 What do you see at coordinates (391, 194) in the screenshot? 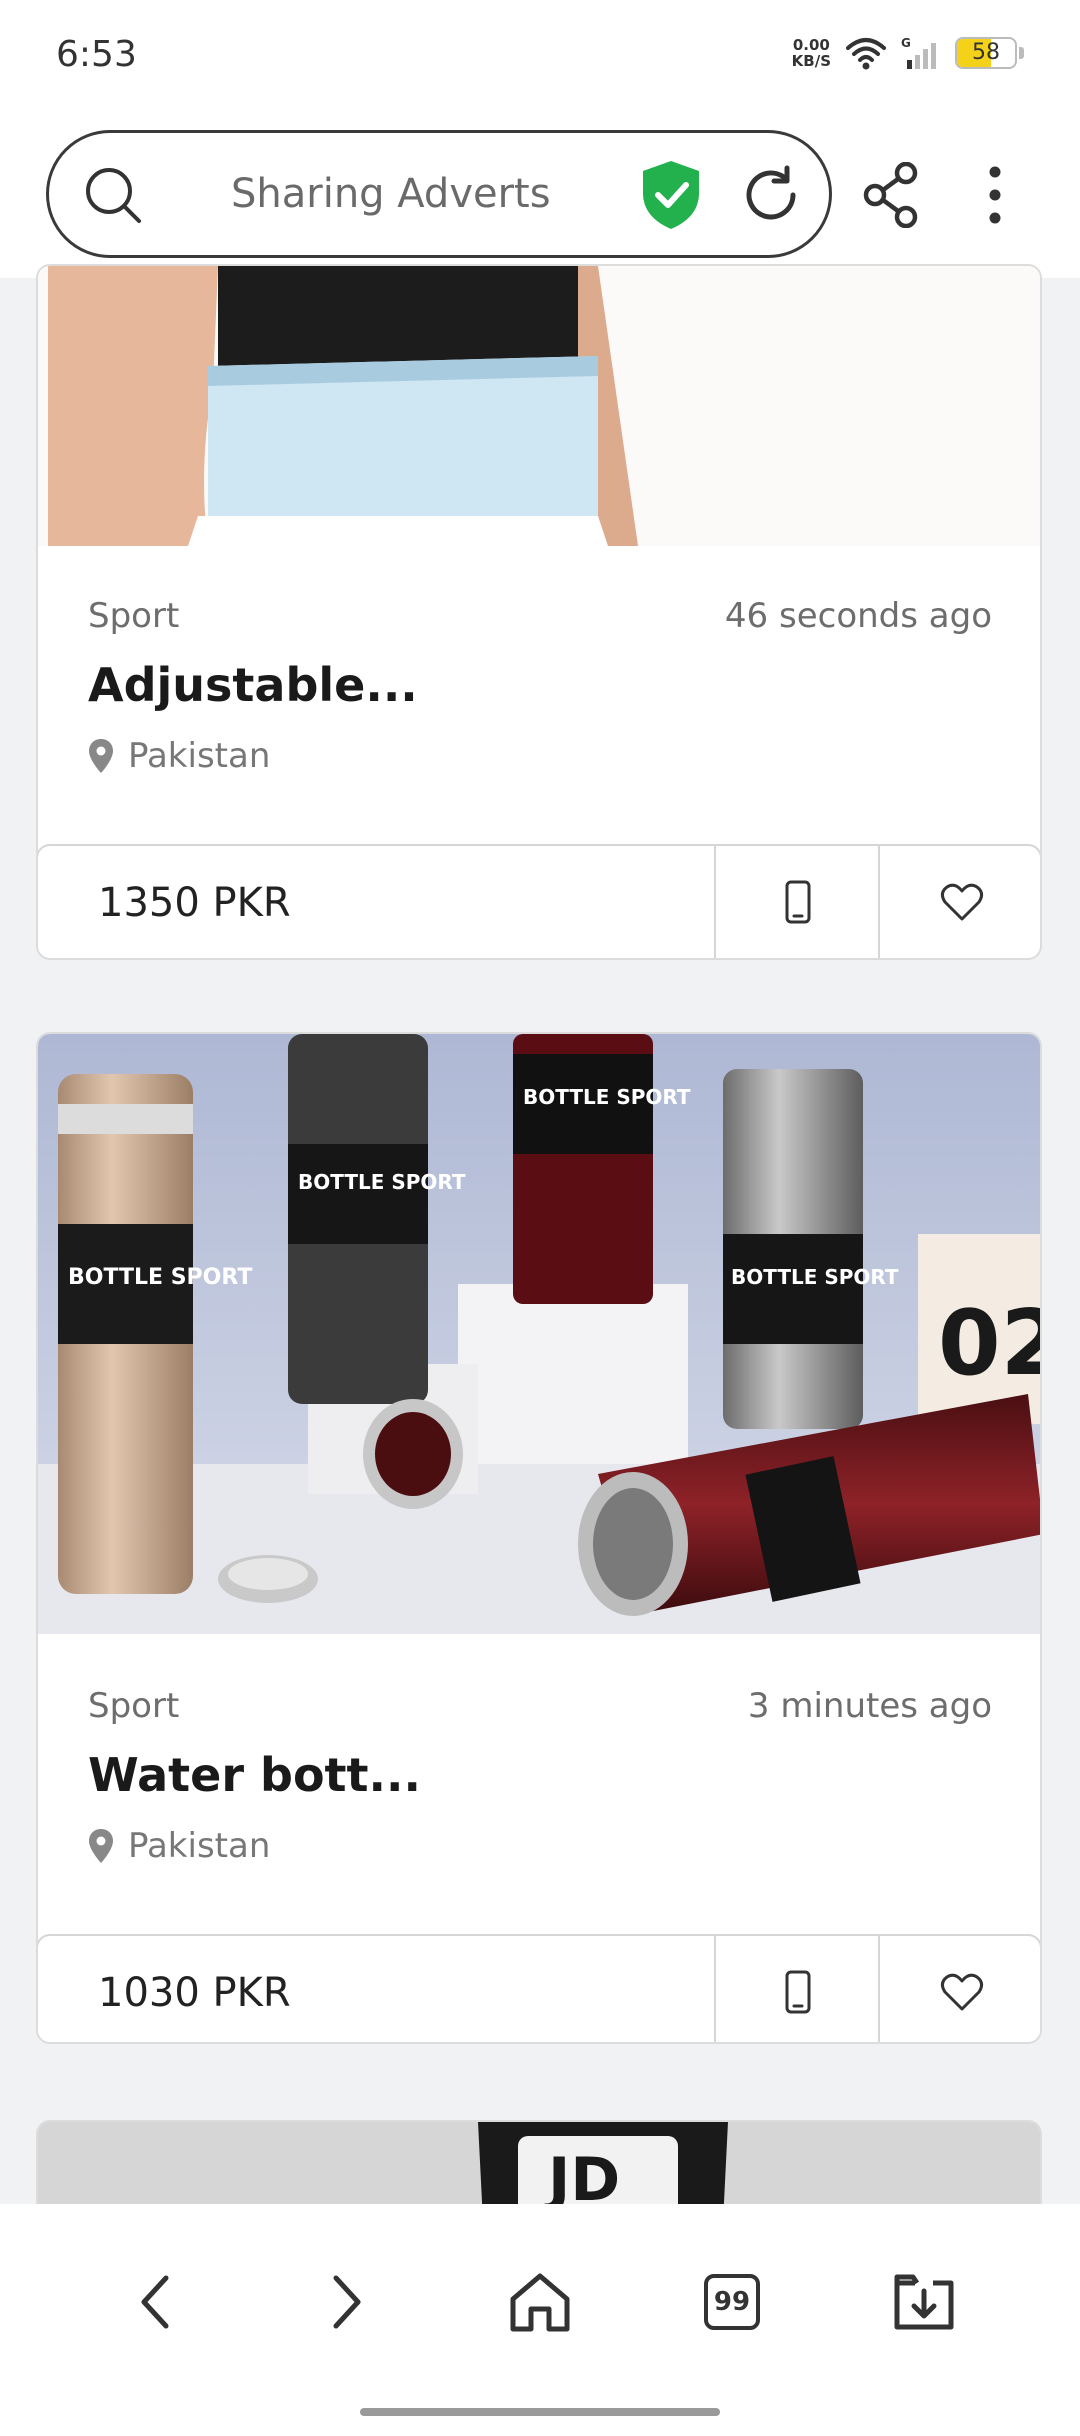
I see `address-text: Sharing Adverts` at bounding box center [391, 194].